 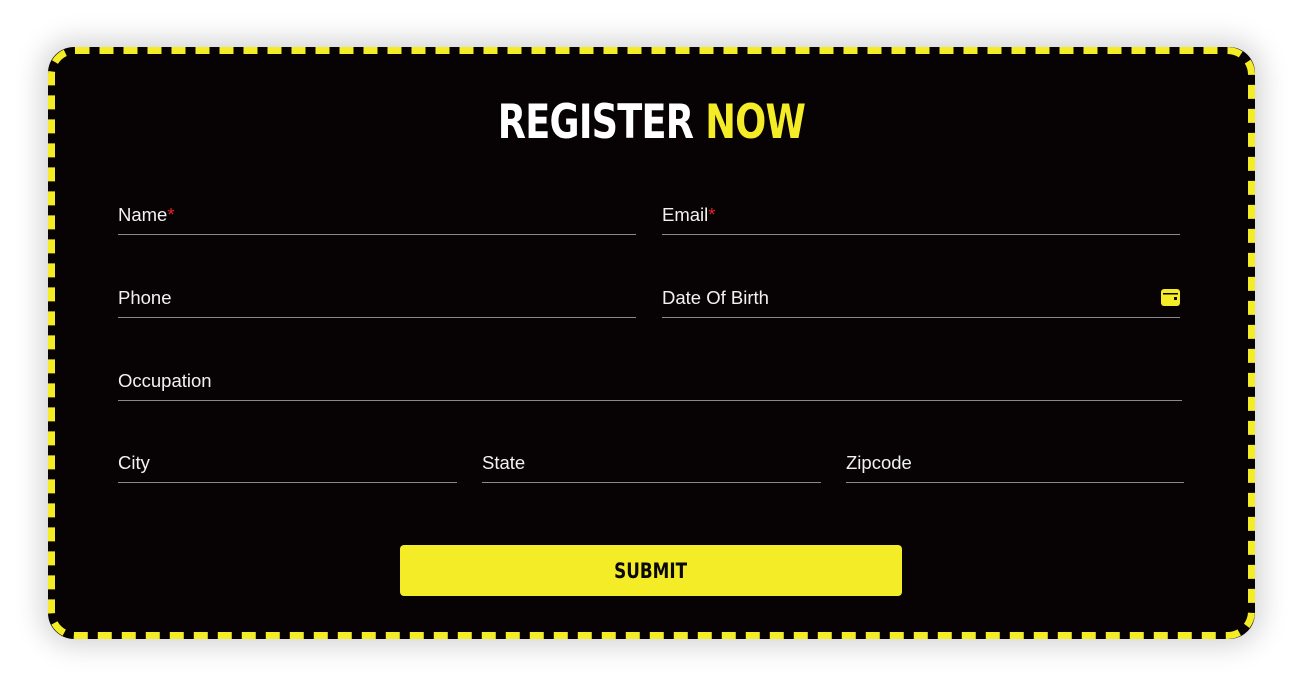 I want to click on occupation-label: Occupation, so click(x=165, y=380).